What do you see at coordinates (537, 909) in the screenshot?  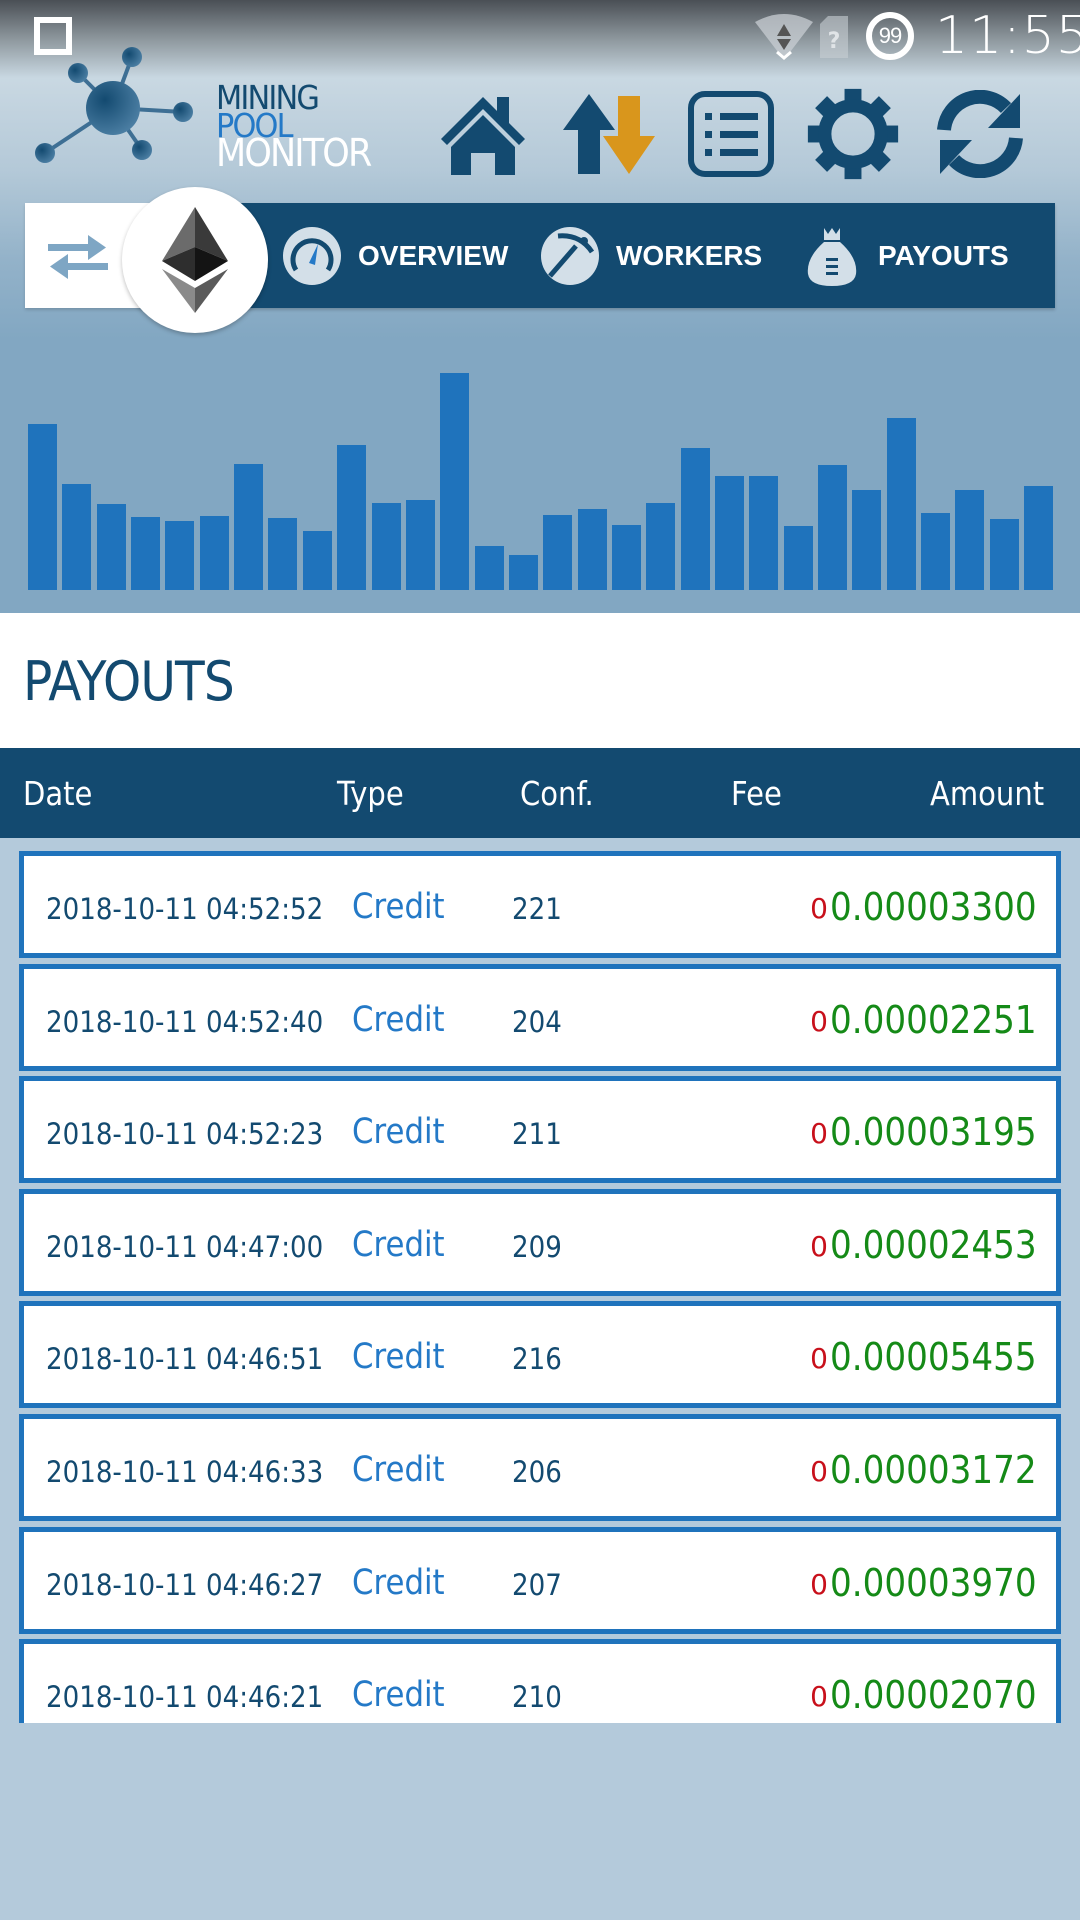 I see `payout-confirmations: 221` at bounding box center [537, 909].